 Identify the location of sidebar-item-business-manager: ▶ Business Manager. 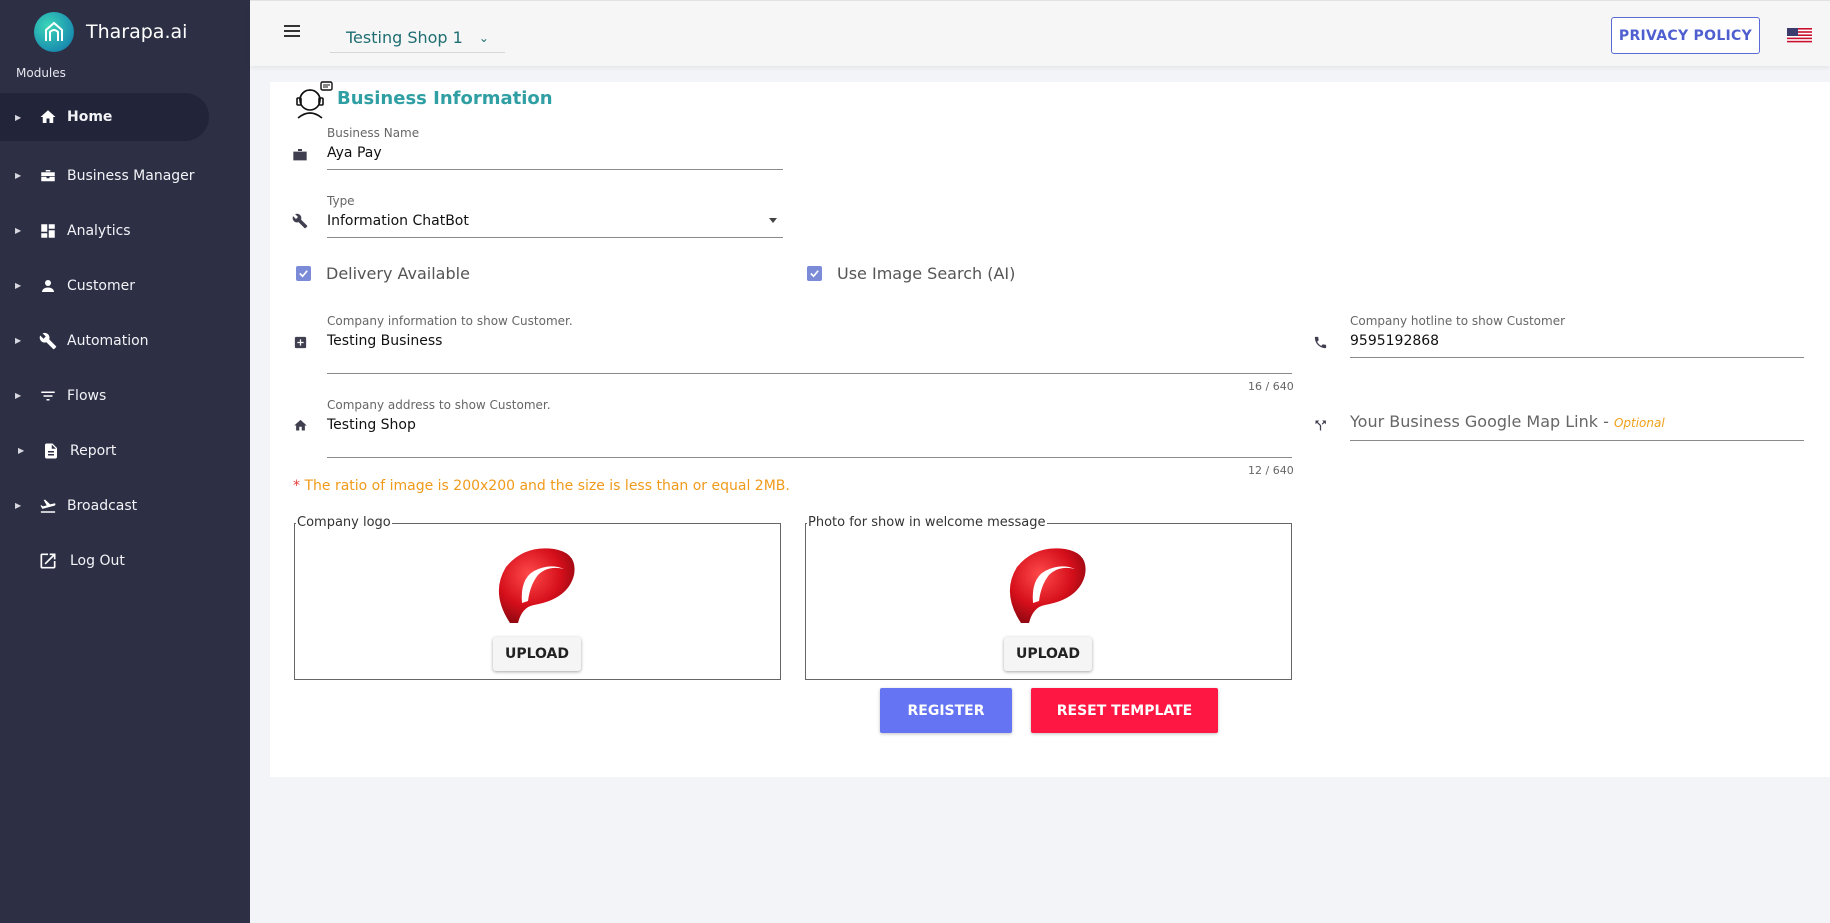
(125, 175).